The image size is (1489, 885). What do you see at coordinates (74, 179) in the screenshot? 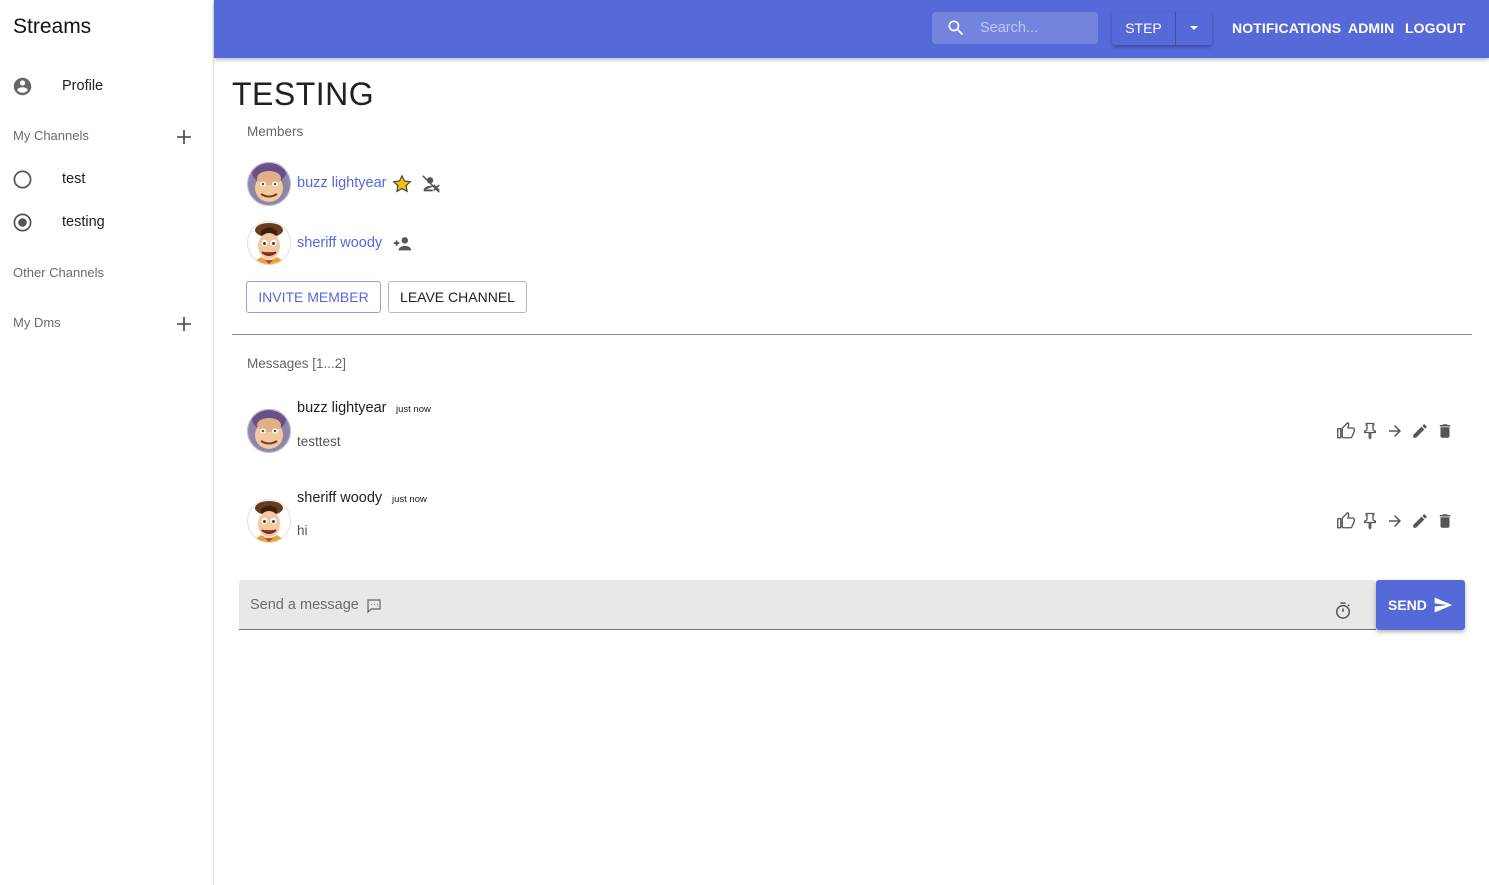
I see `sidebar-item-label: test` at bounding box center [74, 179].